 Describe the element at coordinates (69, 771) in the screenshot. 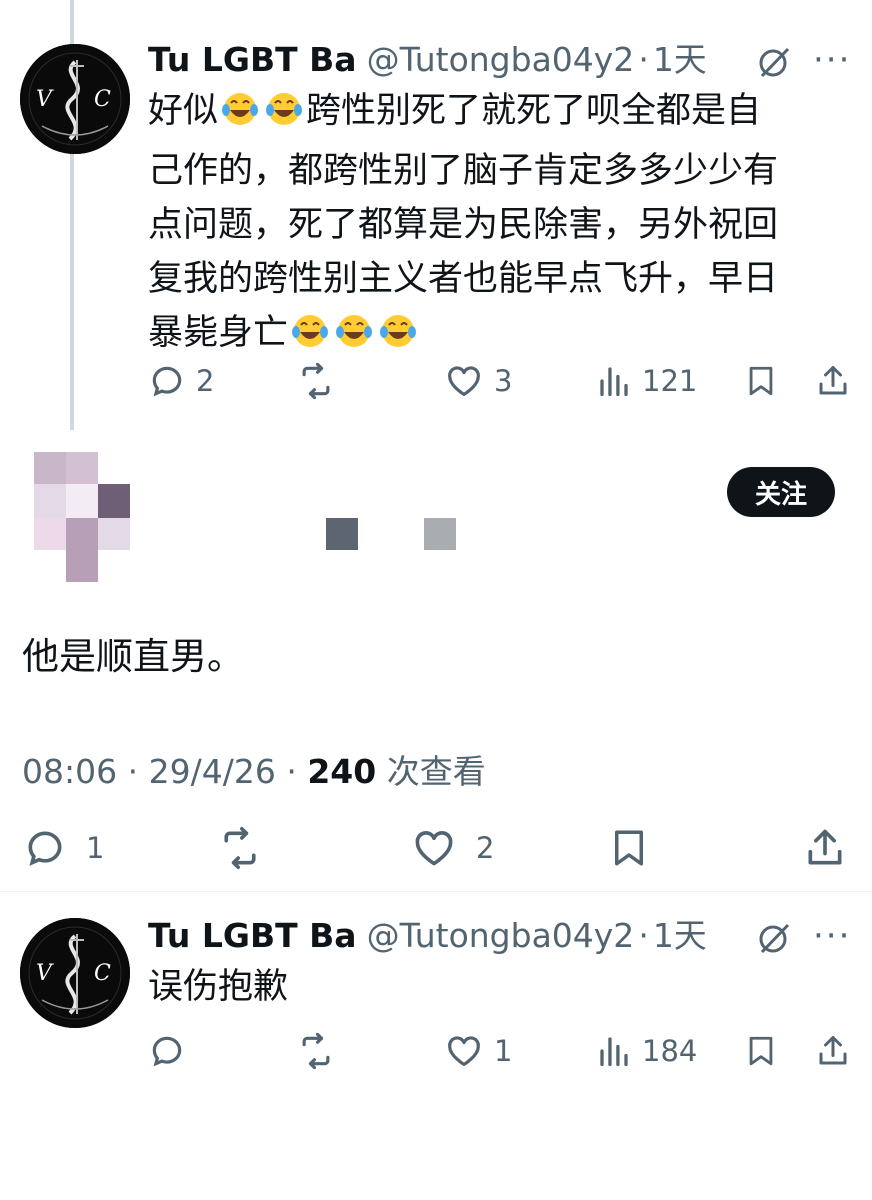

I see `post-time: 08:06` at that location.